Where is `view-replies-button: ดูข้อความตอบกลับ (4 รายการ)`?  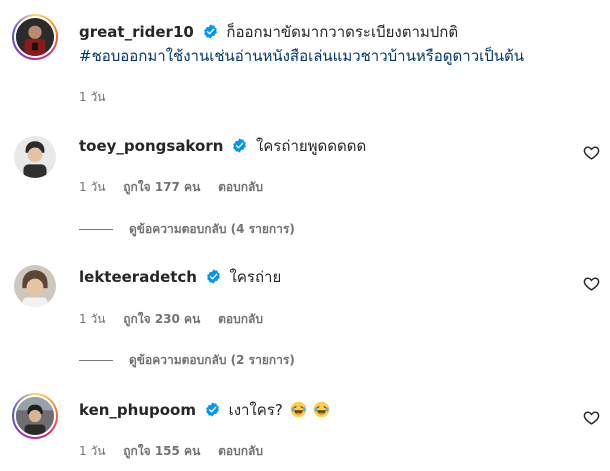
view-replies-button: ดูข้อความตอบกลับ (4 รายการ) is located at coordinates (187, 229).